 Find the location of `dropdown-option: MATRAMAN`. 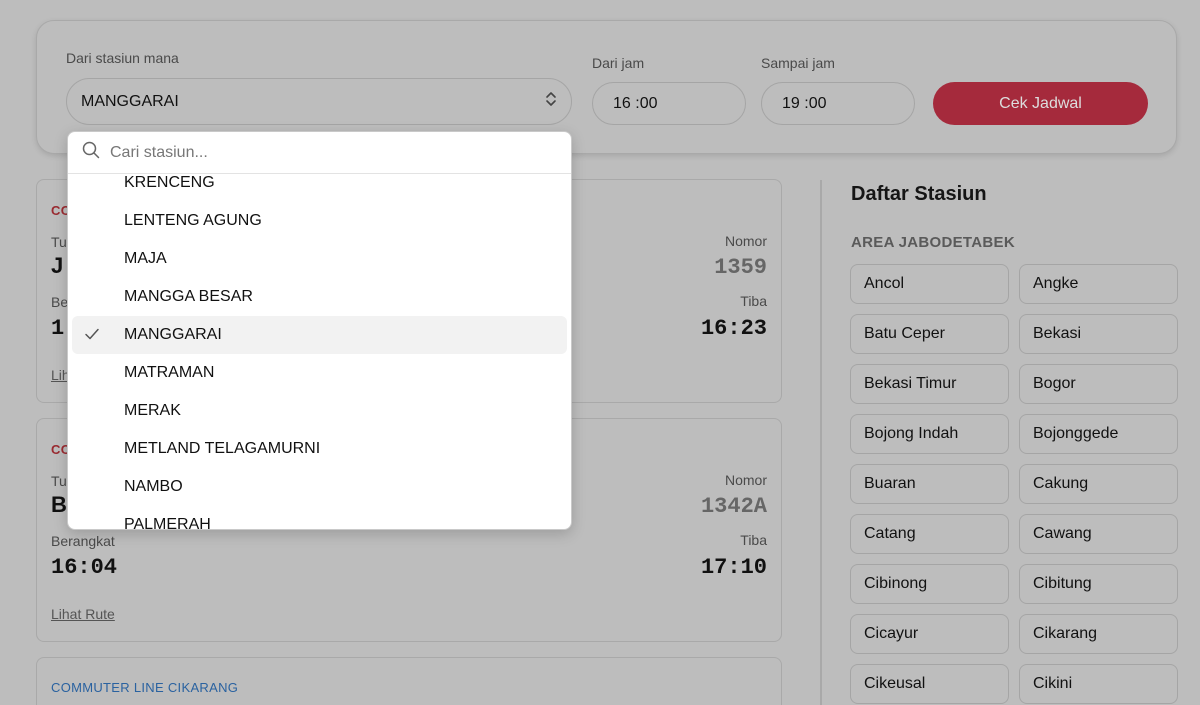

dropdown-option: MATRAMAN is located at coordinates (319, 373).